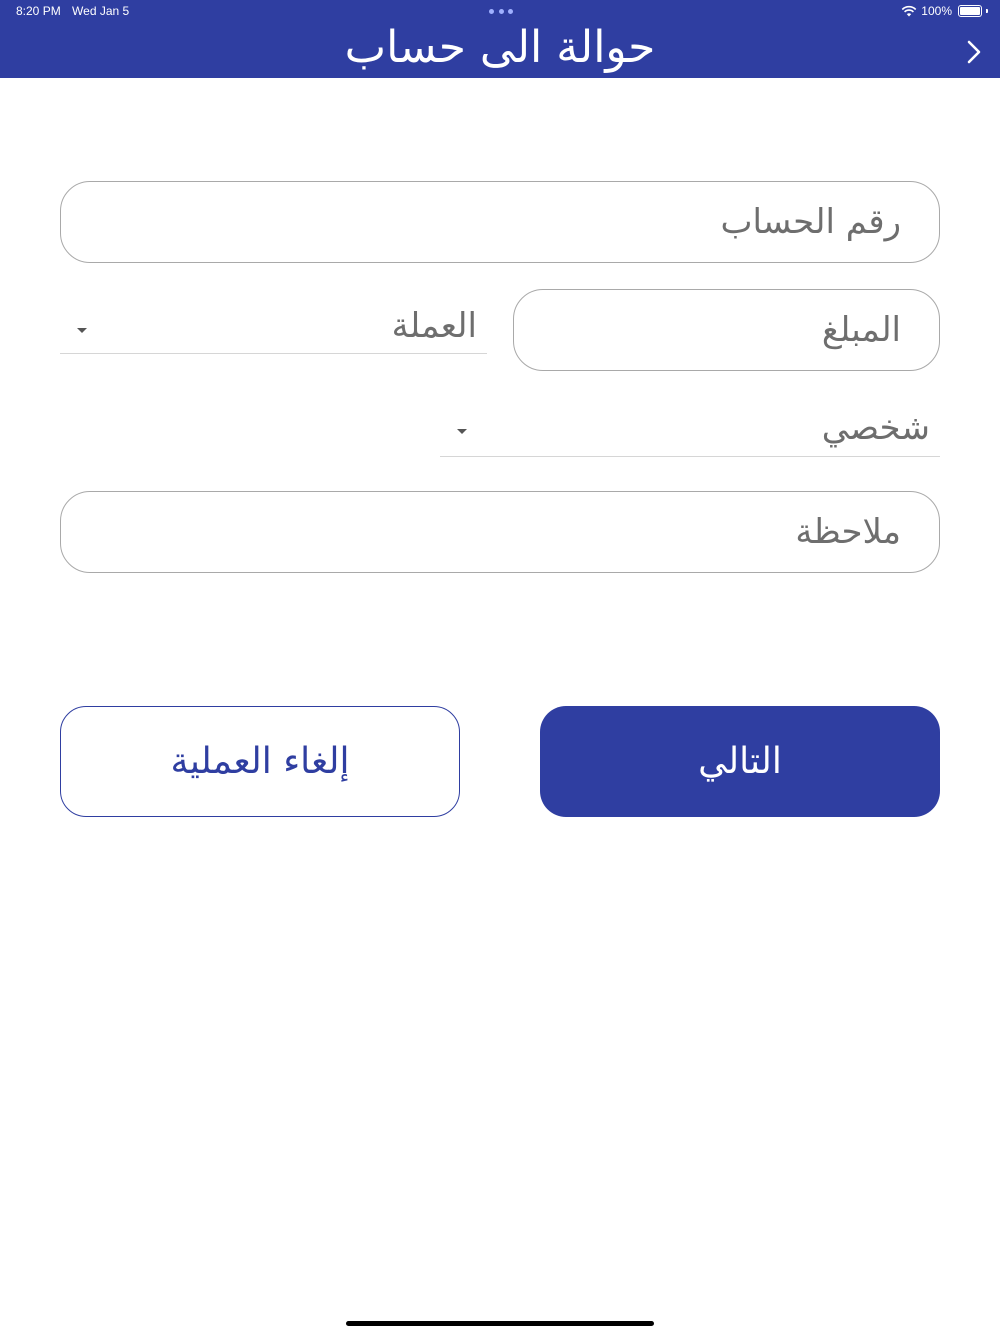  Describe the element at coordinates (434, 326) in the screenshot. I see `currency-label: العملة` at that location.